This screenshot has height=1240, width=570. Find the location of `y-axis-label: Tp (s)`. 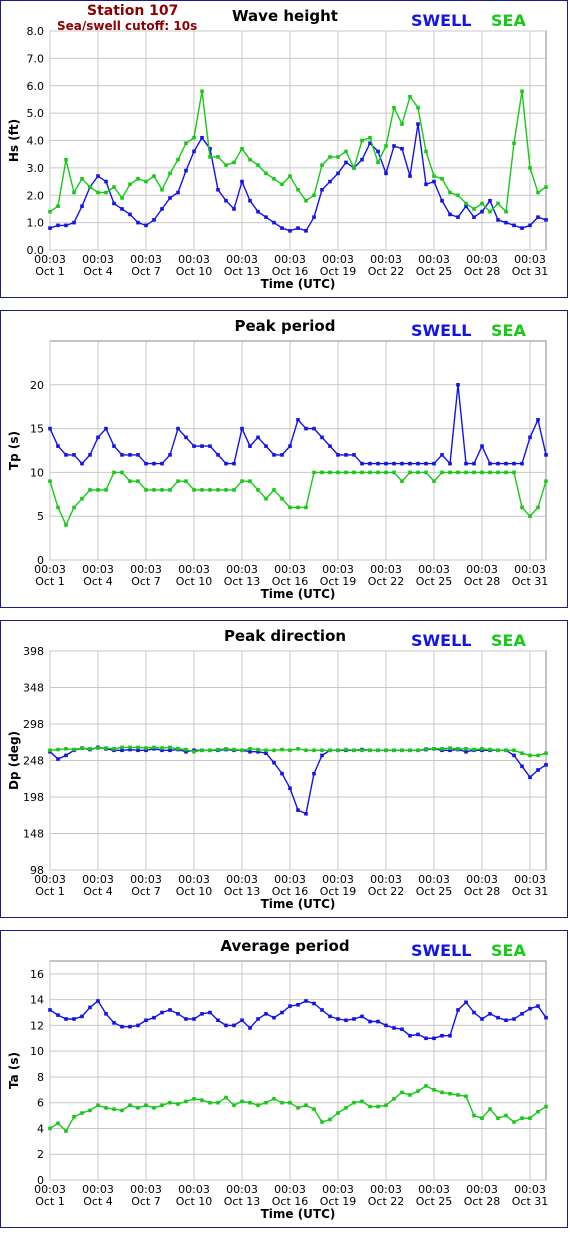

y-axis-label: Tp (s) is located at coordinates (14, 450).